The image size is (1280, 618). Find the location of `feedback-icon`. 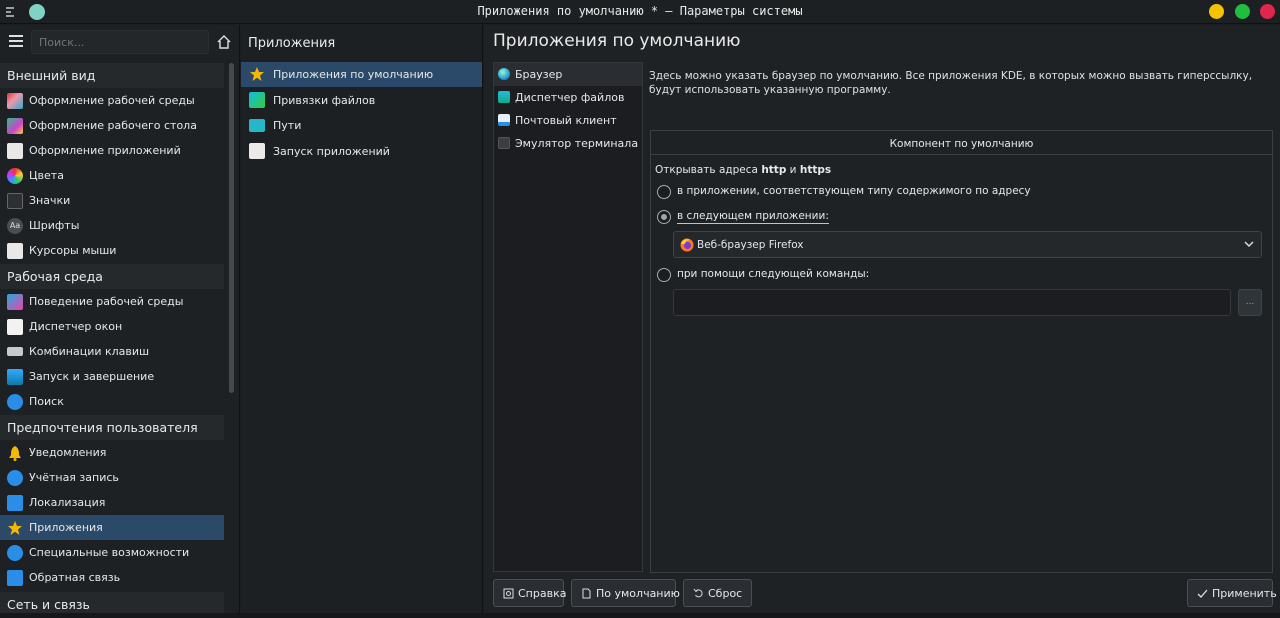

feedback-icon is located at coordinates (15, 578).